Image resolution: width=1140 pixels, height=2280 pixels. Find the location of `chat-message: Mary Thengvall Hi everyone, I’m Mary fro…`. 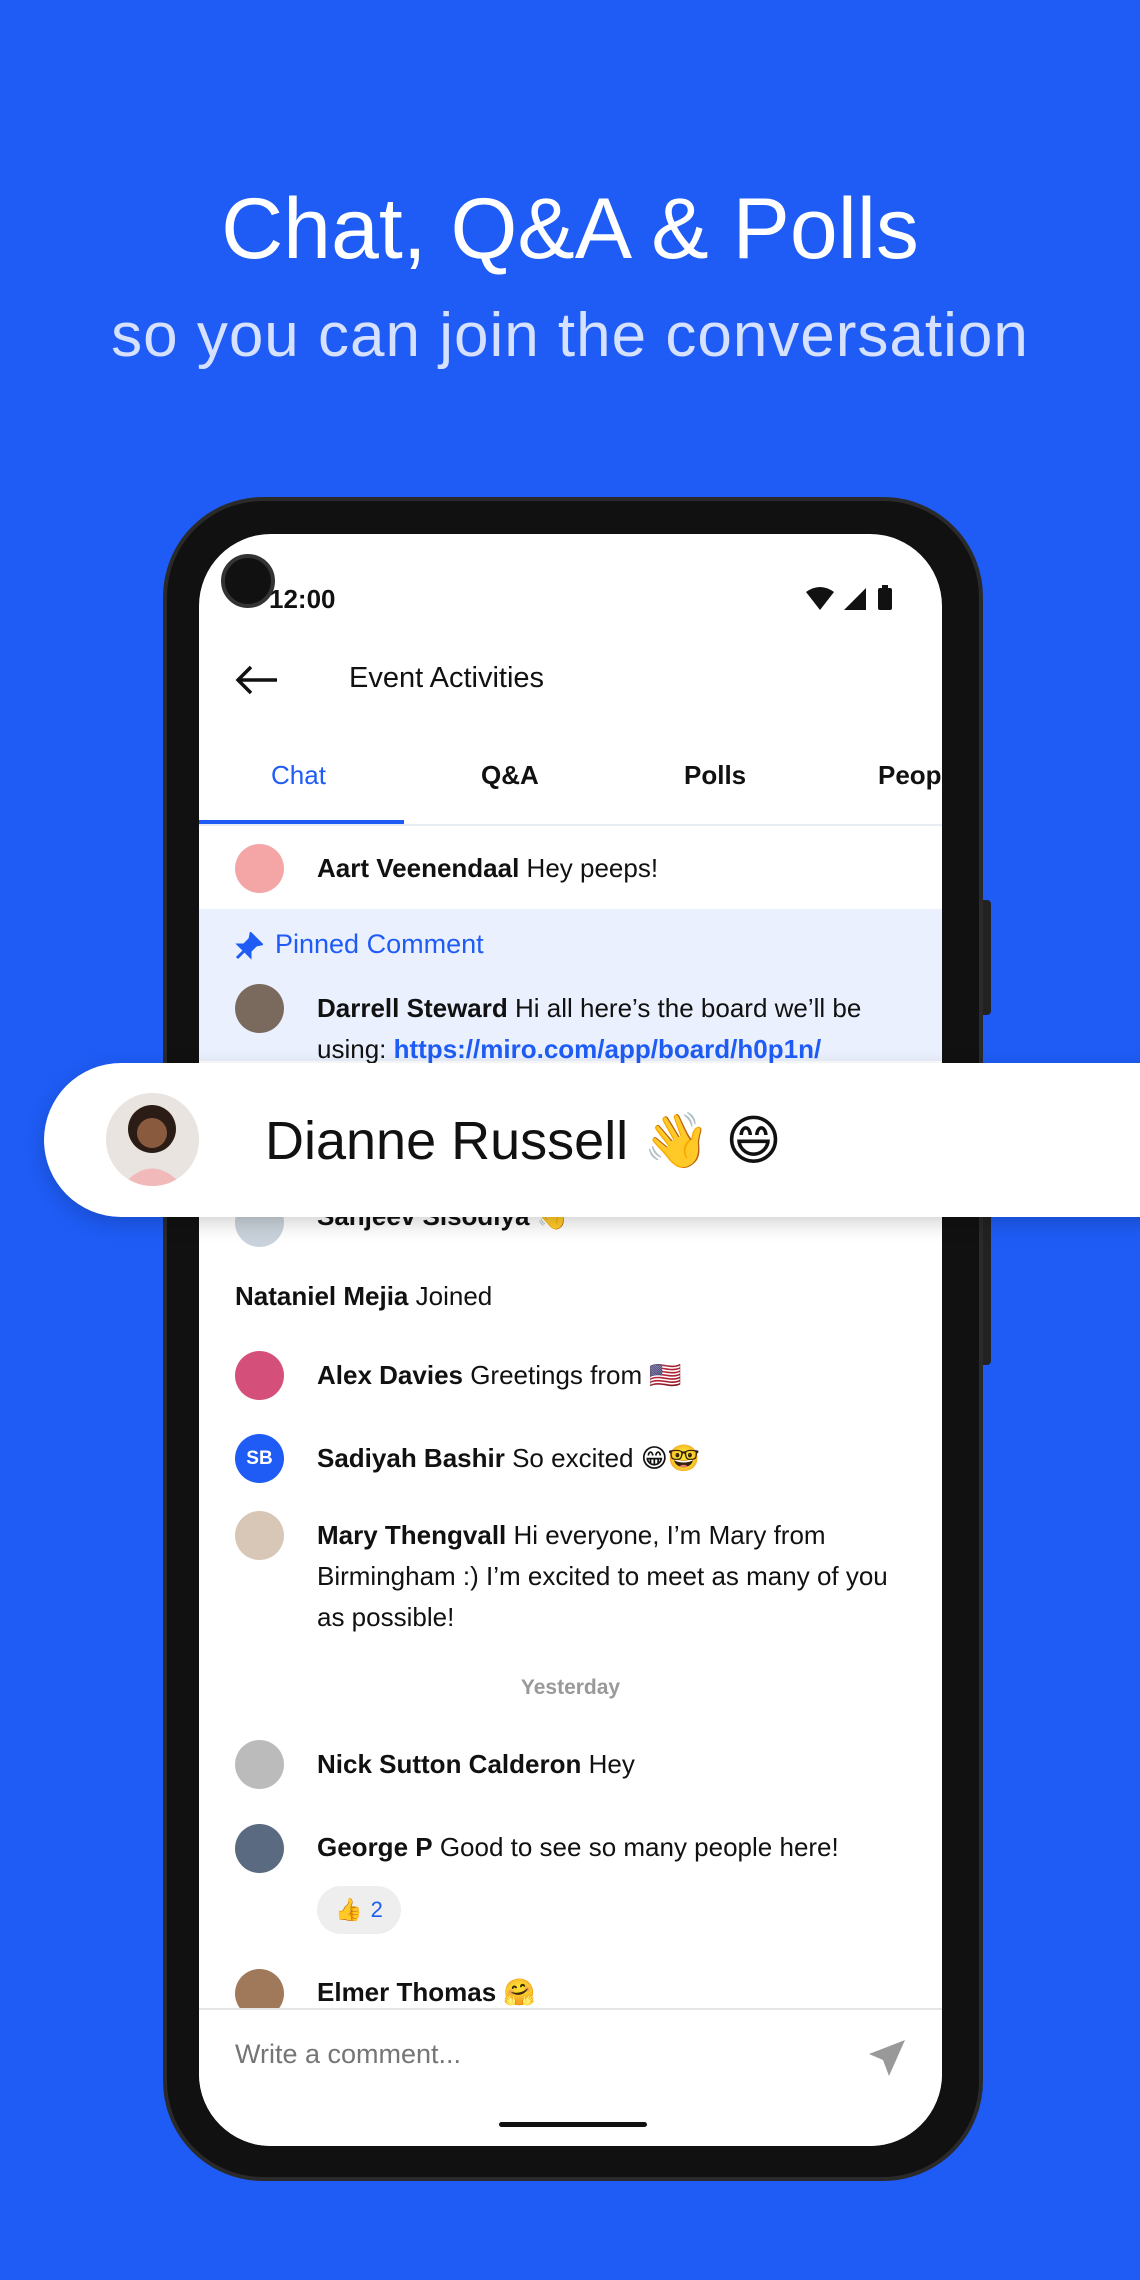

chat-message: Mary Thengvall Hi everyone, I’m Mary fro… is located at coordinates (602, 1576).